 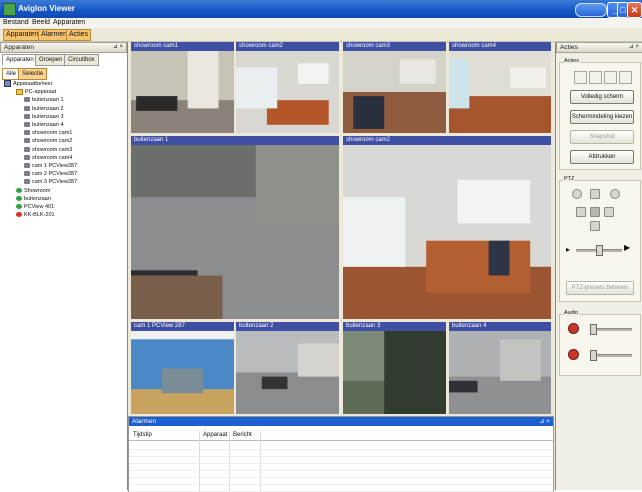 What do you see at coordinates (41, 22) in the screenshot?
I see `menu-view: Beeld` at bounding box center [41, 22].